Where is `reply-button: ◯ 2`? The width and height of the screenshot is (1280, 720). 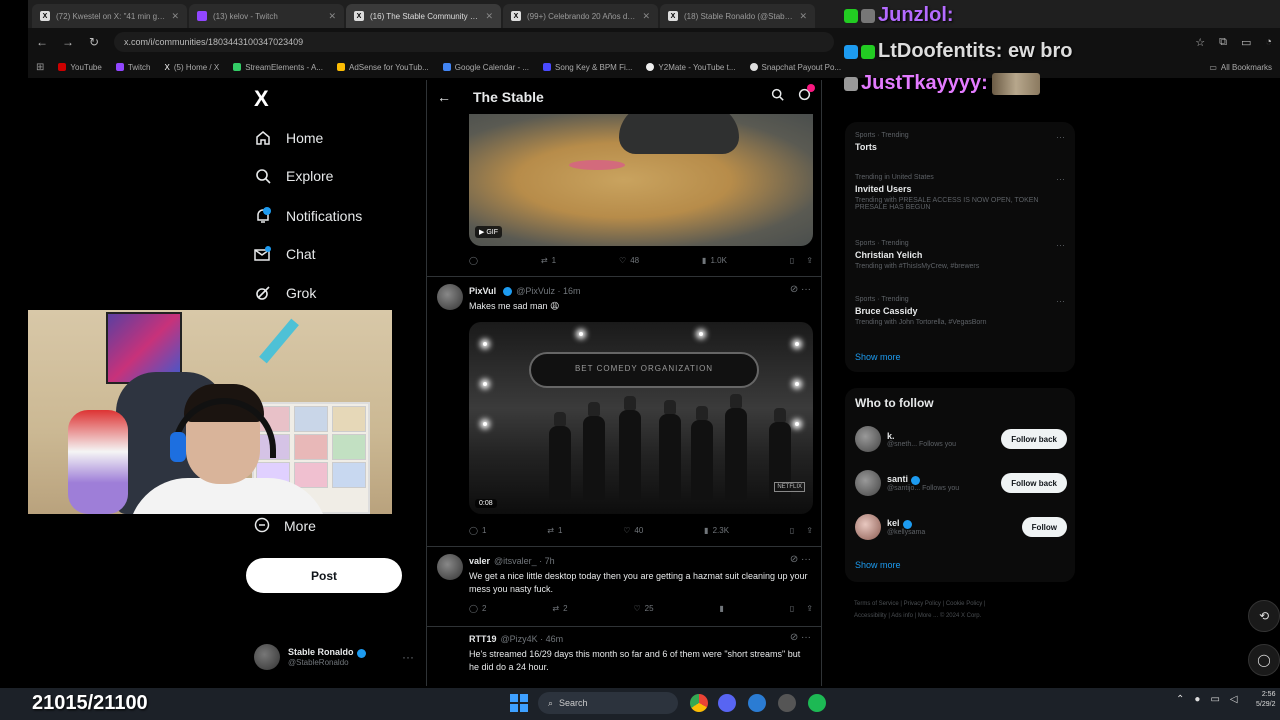 reply-button: ◯ 2 is located at coordinates (477, 608).